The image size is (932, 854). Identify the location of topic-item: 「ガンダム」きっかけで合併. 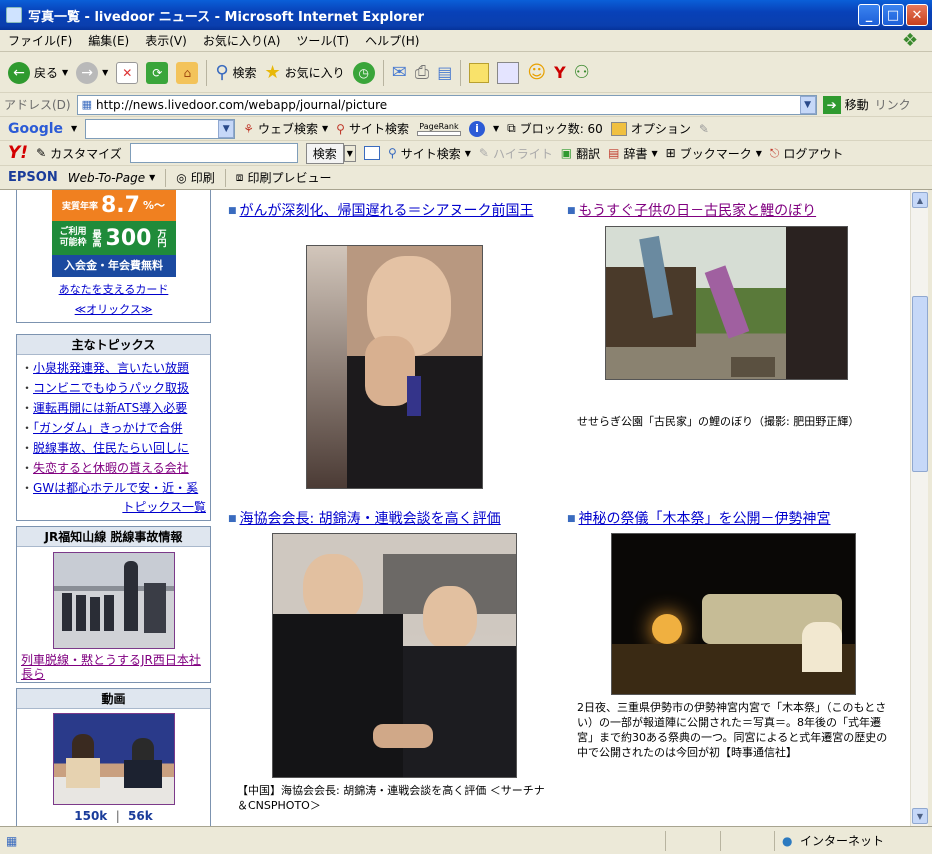
(113, 428).